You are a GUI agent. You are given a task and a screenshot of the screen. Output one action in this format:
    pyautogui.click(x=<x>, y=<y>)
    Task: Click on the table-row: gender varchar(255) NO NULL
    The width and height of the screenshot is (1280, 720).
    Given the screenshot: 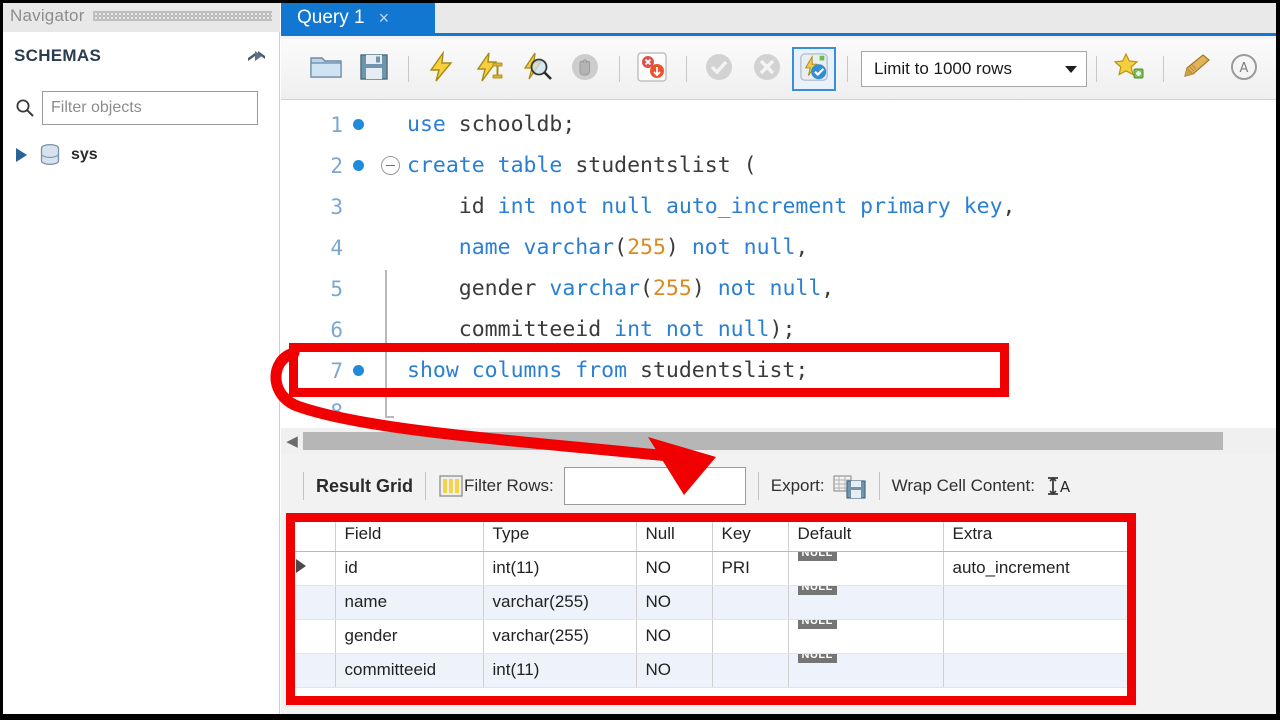 What is the action you would take?
    pyautogui.click(x=710, y=636)
    